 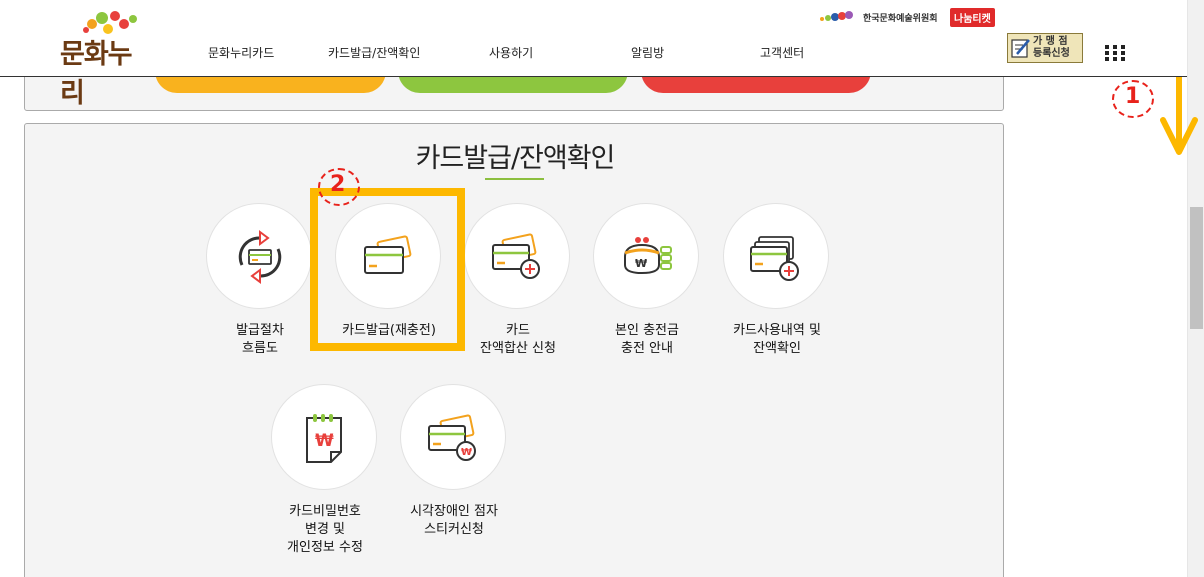 What do you see at coordinates (515, 158) in the screenshot?
I see `section-title: 카드발급/잔액확인` at bounding box center [515, 158].